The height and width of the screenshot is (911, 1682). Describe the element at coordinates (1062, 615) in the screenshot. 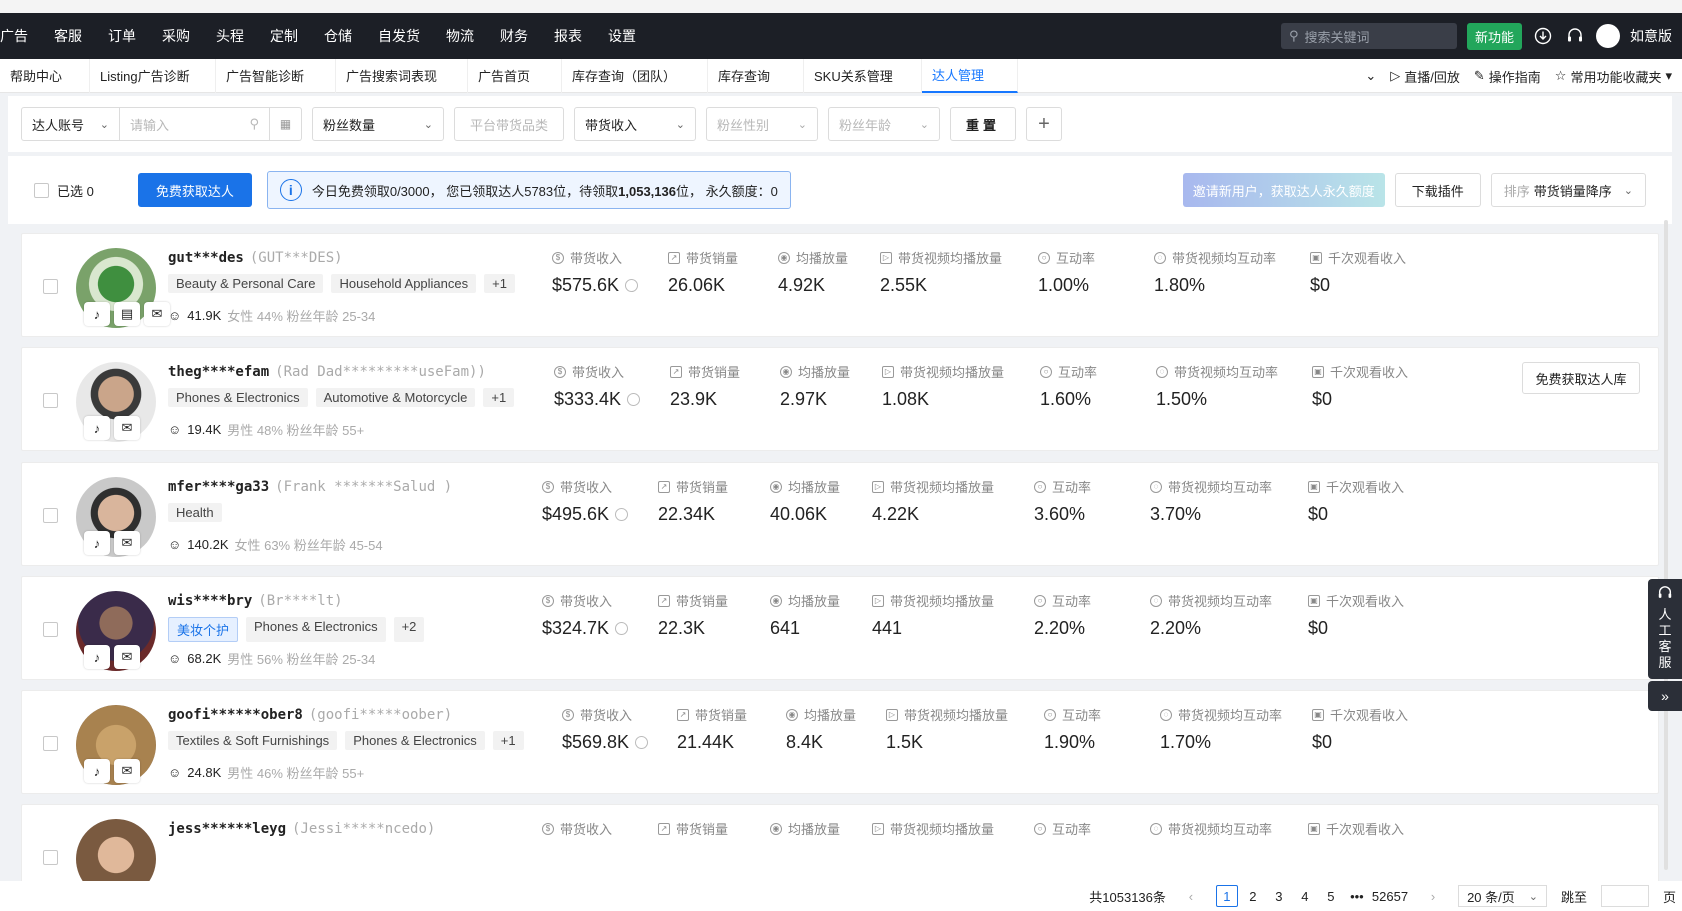

I see `metric-engagement: ○ 互动率 2.20%` at that location.